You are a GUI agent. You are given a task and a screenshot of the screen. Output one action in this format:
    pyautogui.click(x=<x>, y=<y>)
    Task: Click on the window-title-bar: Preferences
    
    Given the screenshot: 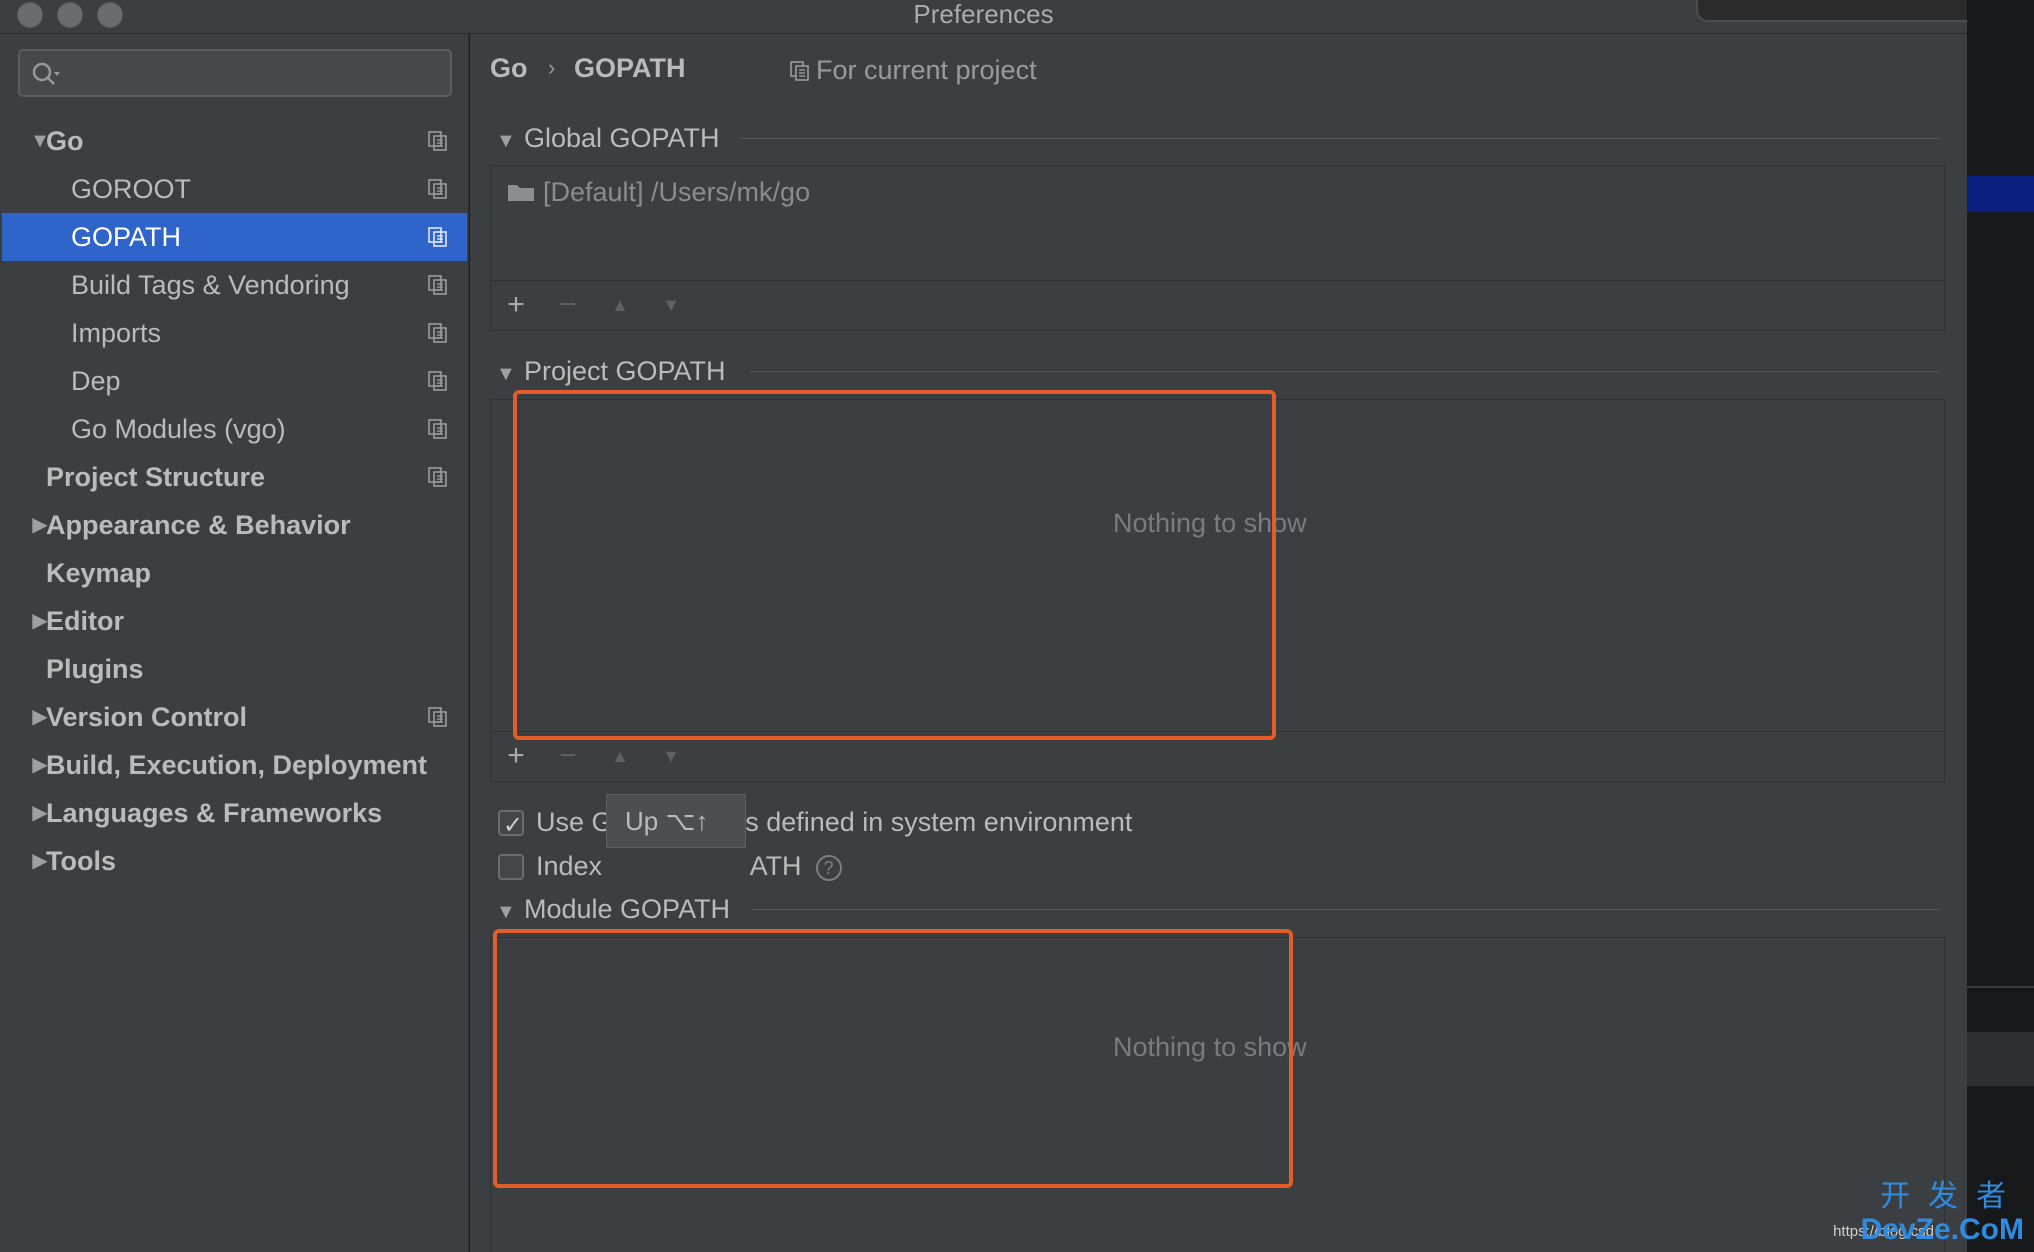 What is the action you would take?
    pyautogui.click(x=1017, y=17)
    